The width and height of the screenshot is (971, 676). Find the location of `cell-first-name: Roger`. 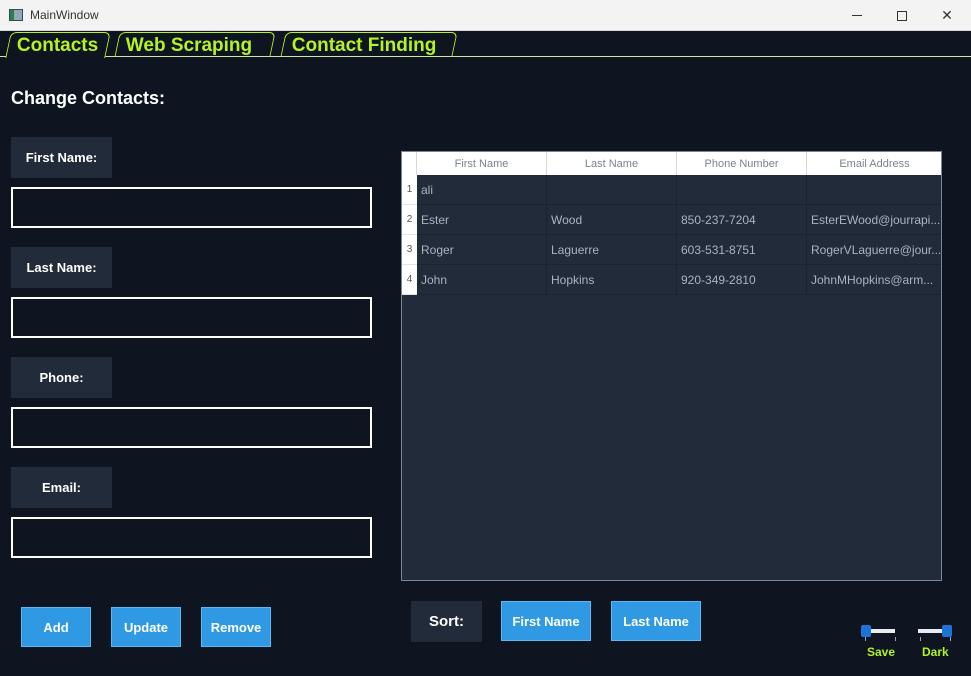

cell-first-name: Roger is located at coordinates (482, 250).